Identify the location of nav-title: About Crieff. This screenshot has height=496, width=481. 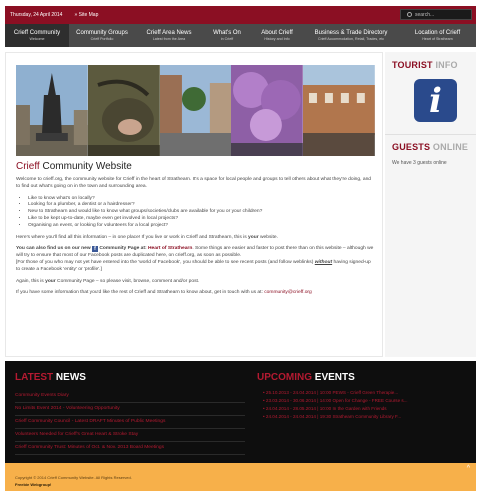
(277, 33).